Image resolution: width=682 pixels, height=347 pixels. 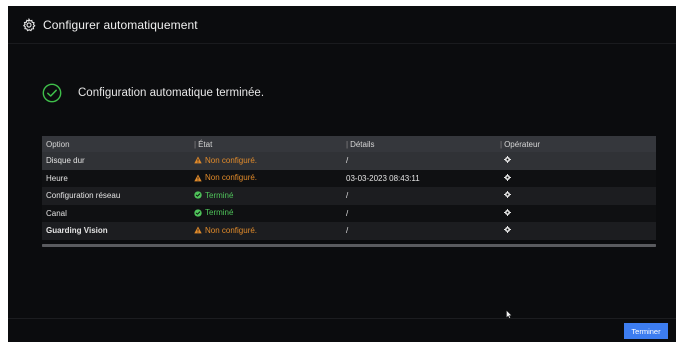 I want to click on status-message: Configuration automatique terminée., so click(x=171, y=93).